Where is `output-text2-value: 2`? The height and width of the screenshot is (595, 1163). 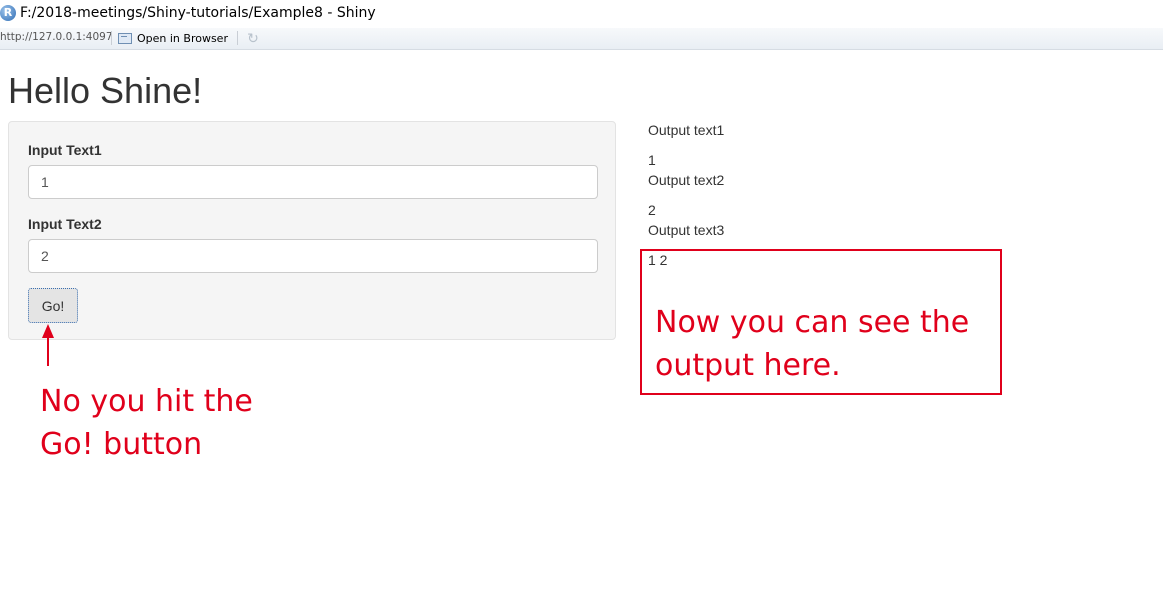
output-text2-value: 2 is located at coordinates (652, 210).